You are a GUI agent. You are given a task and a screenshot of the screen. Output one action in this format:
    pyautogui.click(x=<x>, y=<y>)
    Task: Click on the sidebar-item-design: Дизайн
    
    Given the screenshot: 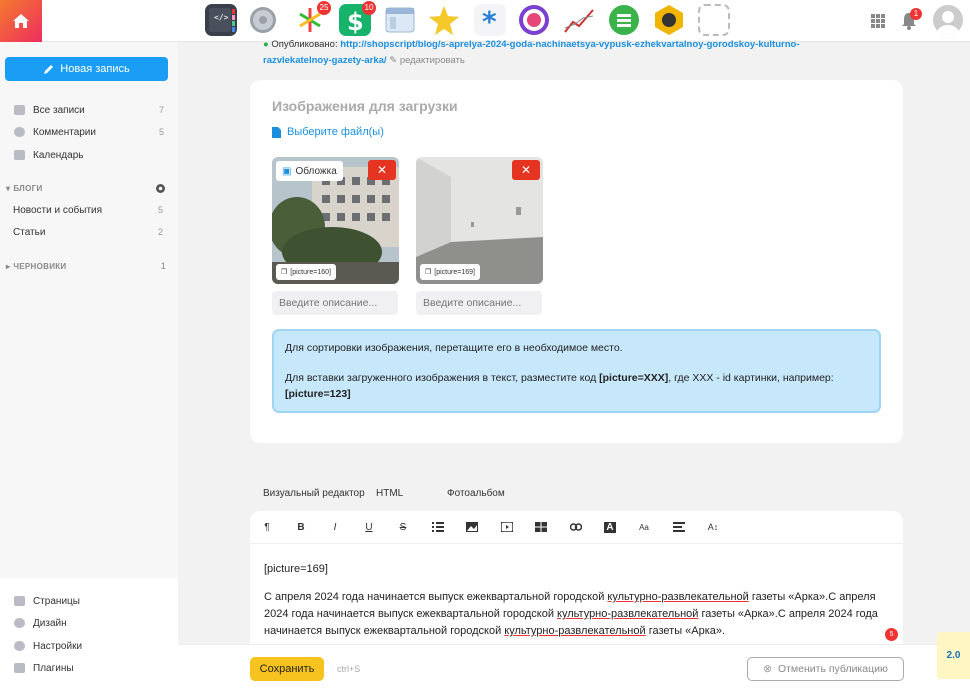 What is the action you would take?
    pyautogui.click(x=89, y=623)
    